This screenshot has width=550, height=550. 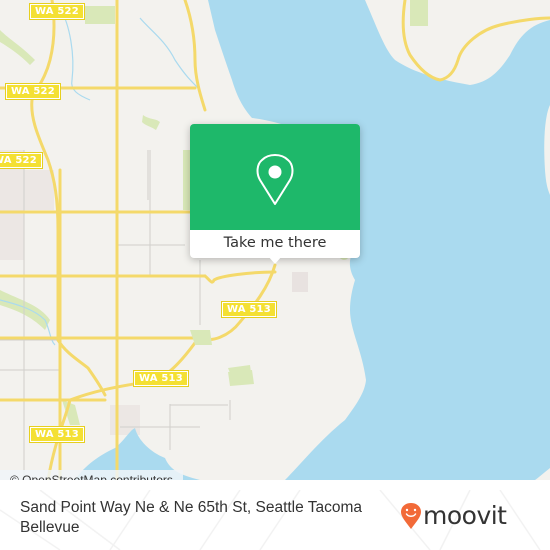 I want to click on take-me-there-popup: Take me there, so click(x=275, y=194).